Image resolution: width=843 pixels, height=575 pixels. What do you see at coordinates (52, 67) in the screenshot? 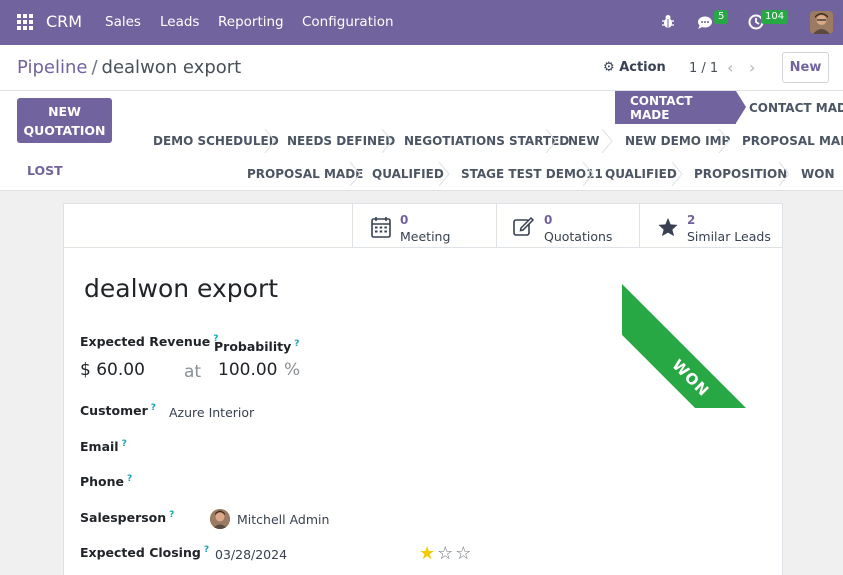
I see `breadcrumb-pipeline: Pipeline` at bounding box center [52, 67].